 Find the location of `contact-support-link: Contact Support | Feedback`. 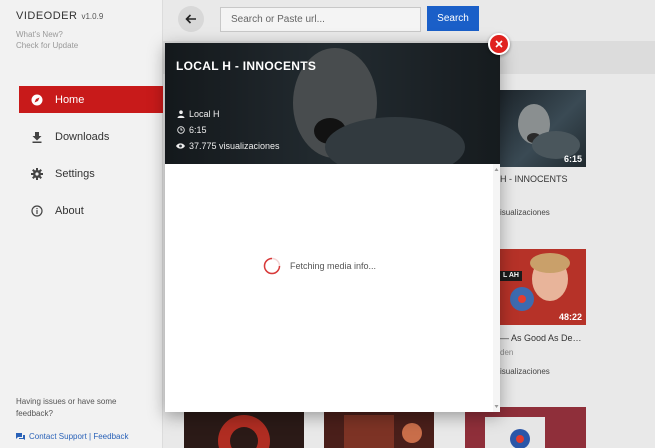

contact-support-link: Contact Support | Feedback is located at coordinates (72, 436).